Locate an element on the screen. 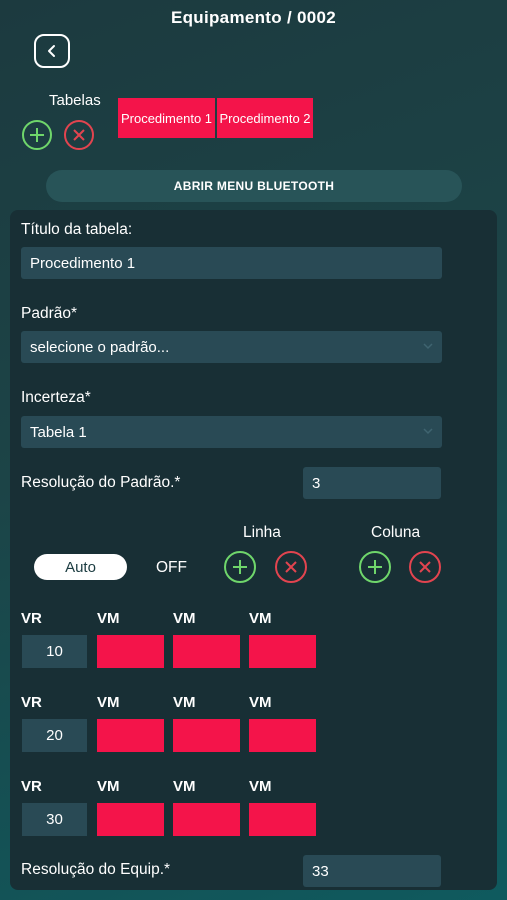 This screenshot has width=507, height=900. remove-row-button is located at coordinates (291, 567).